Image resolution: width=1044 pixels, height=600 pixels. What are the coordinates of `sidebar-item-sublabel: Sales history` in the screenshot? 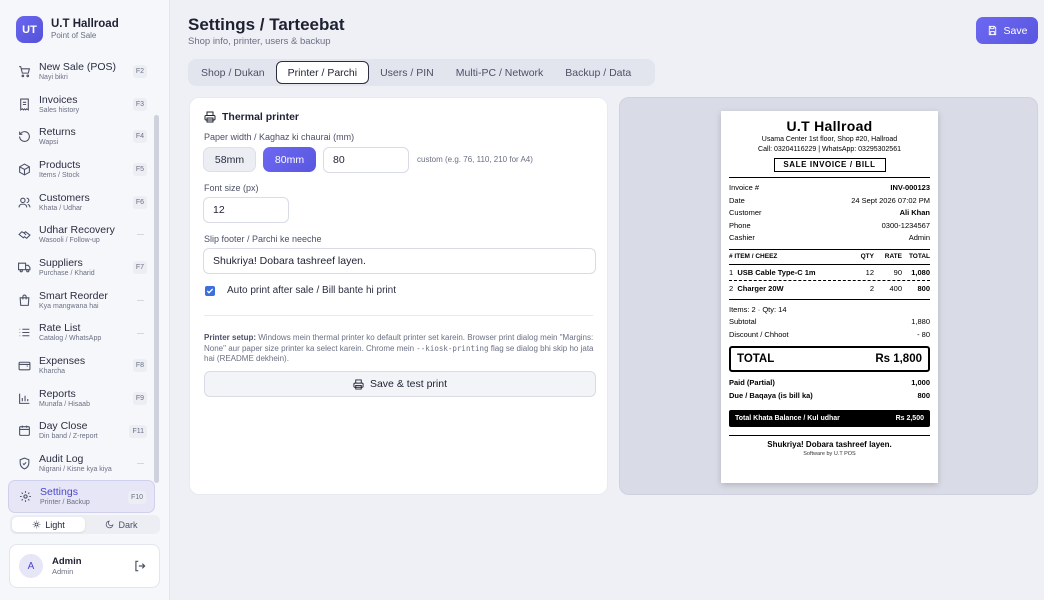 It's located at (59, 110).